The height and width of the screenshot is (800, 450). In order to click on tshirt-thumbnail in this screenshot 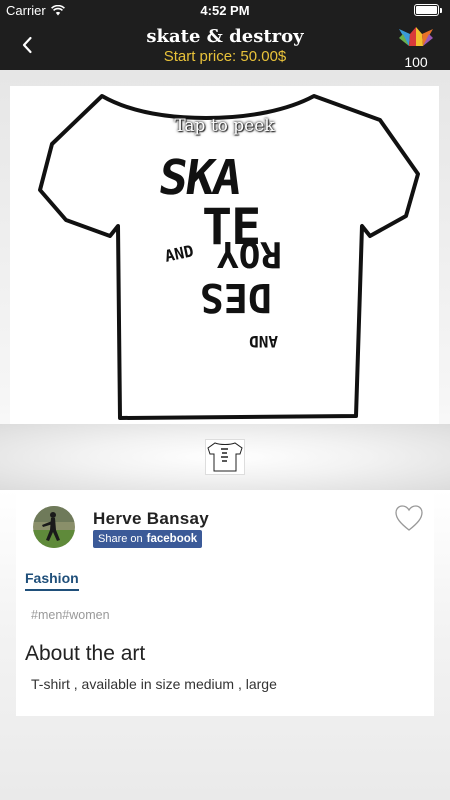, I will do `click(225, 457)`.